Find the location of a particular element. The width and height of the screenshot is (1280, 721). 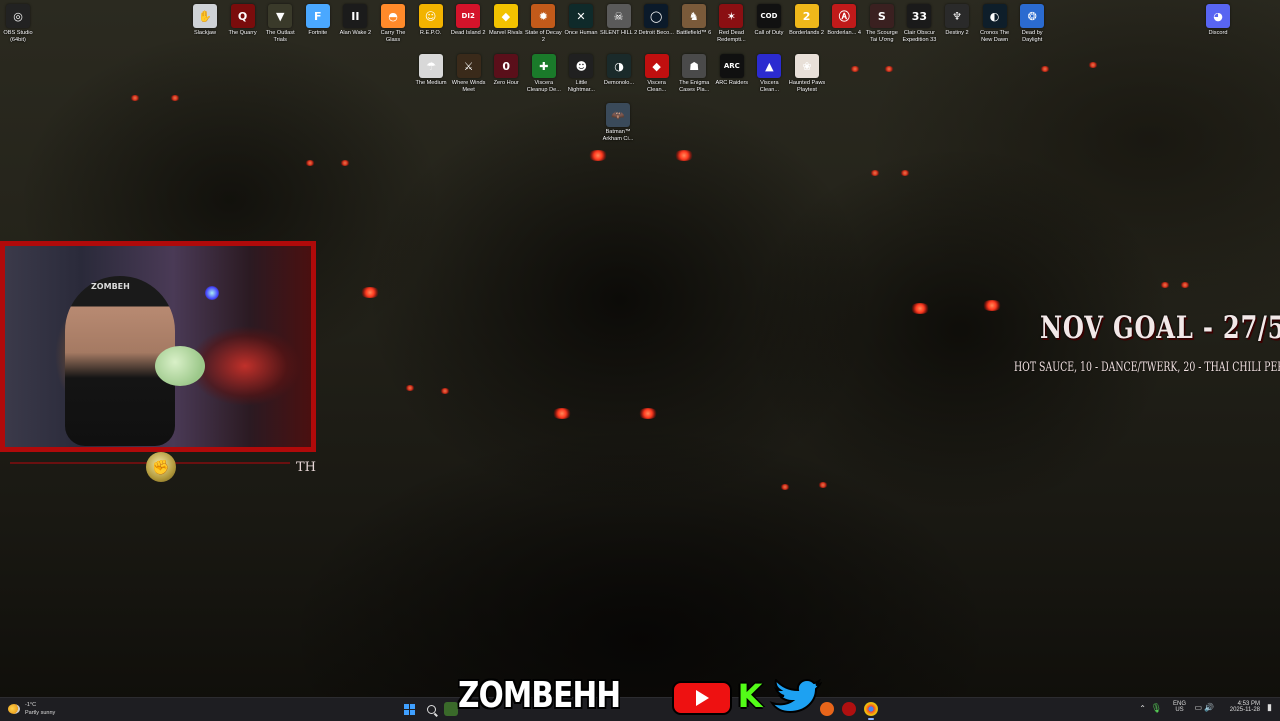

desktop-shortcut: II Alan Wake 2 is located at coordinates (355, 20).